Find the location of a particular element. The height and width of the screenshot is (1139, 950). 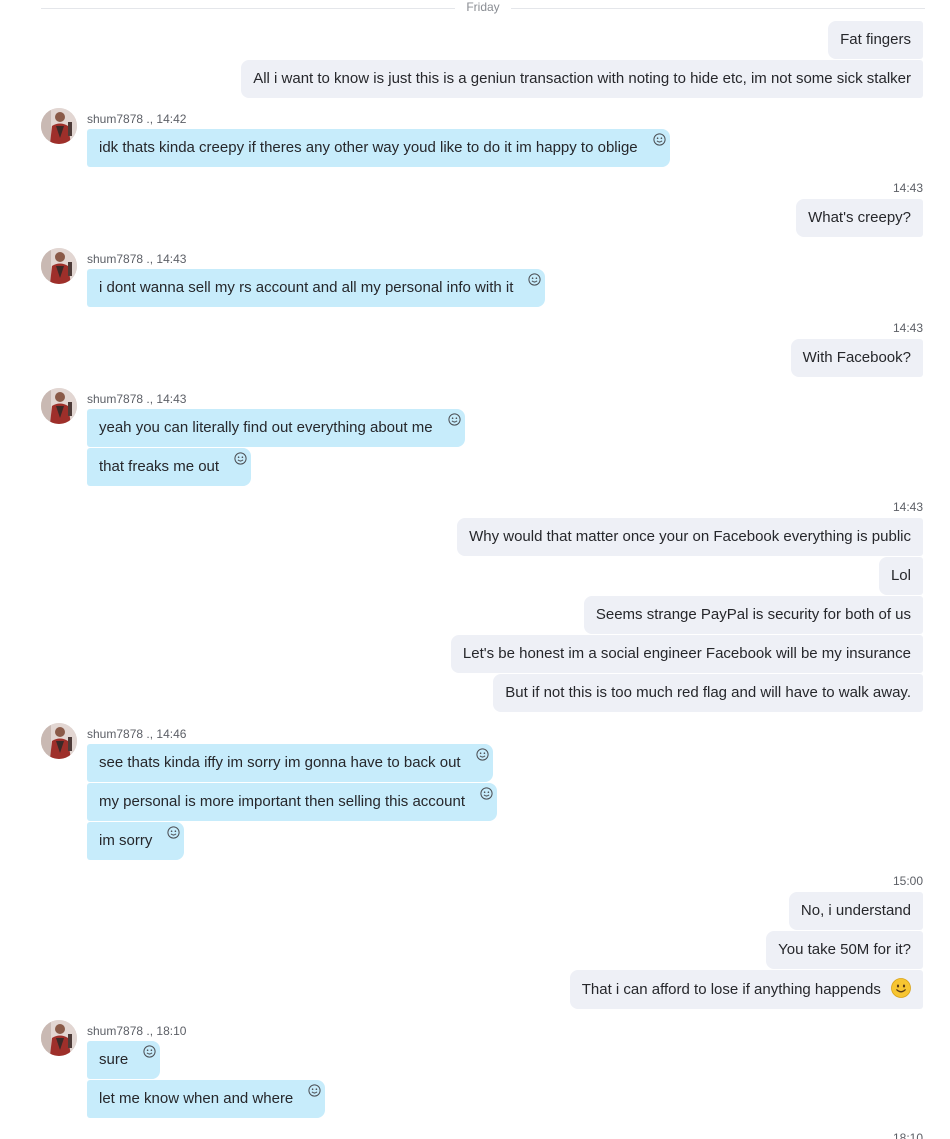

message-text: You take 50M for it? is located at coordinates (844, 949).